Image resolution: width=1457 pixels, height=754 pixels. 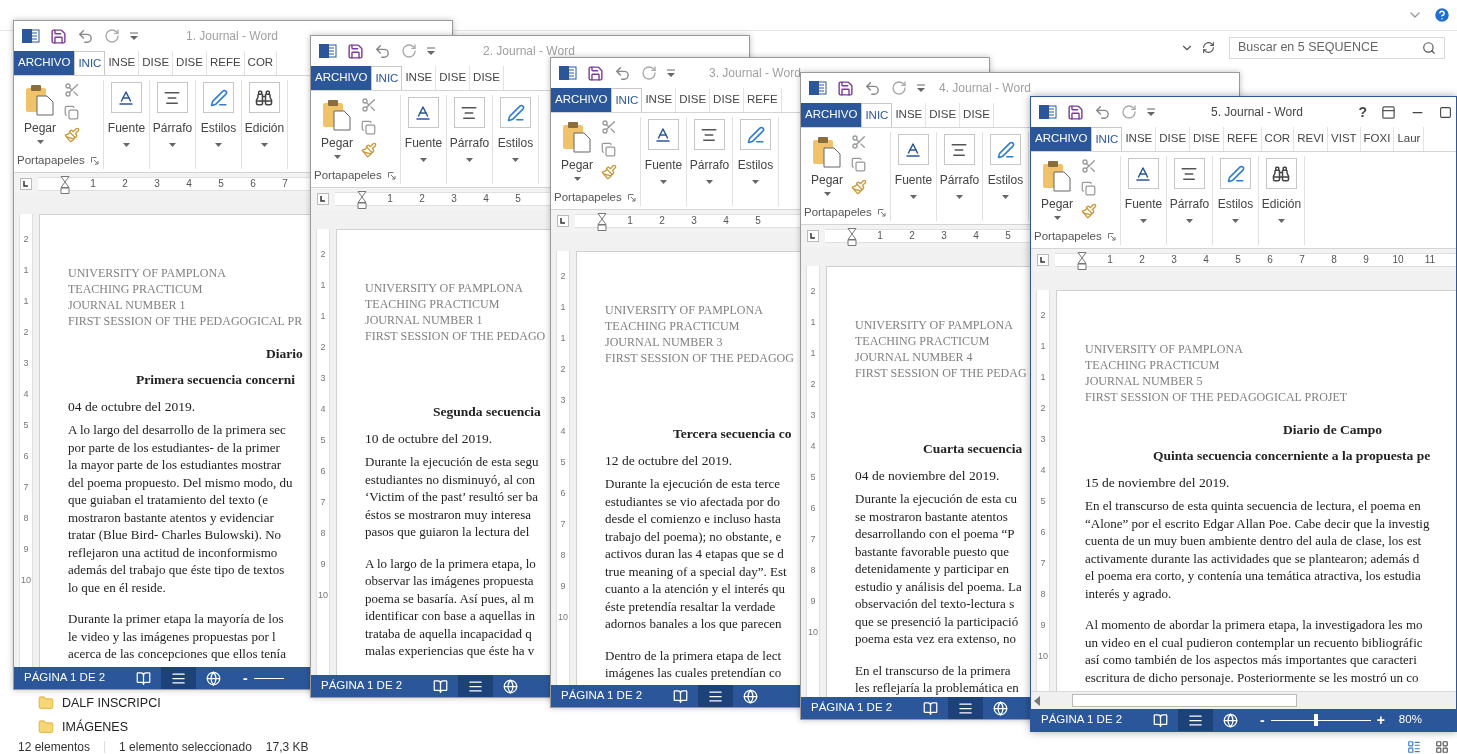 What do you see at coordinates (1262, 720) in the screenshot?
I see `zoom-out-button: -` at bounding box center [1262, 720].